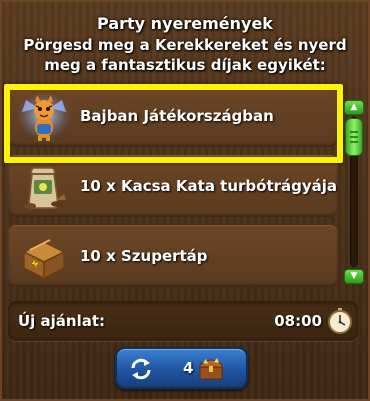 The height and width of the screenshot is (401, 370). Describe the element at coordinates (45, 188) in the screenshot. I see `fertilizer-sack-icon` at that location.